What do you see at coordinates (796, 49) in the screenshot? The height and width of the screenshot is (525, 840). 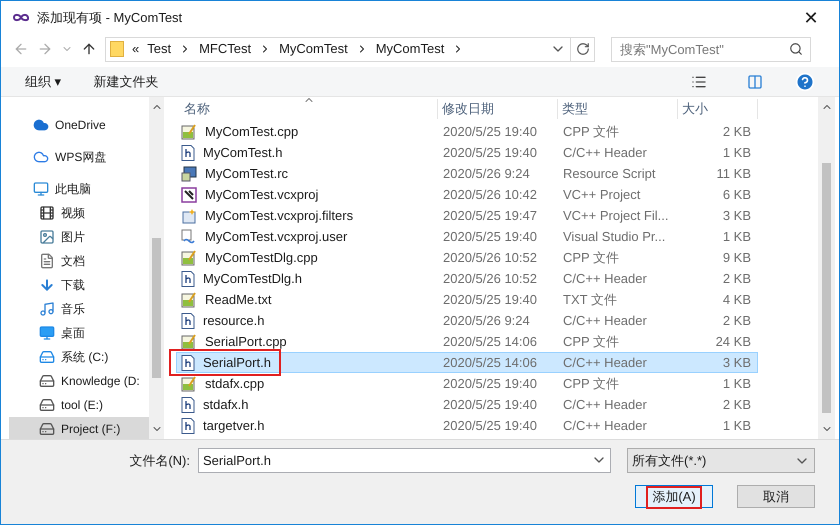 I see `search-icon` at bounding box center [796, 49].